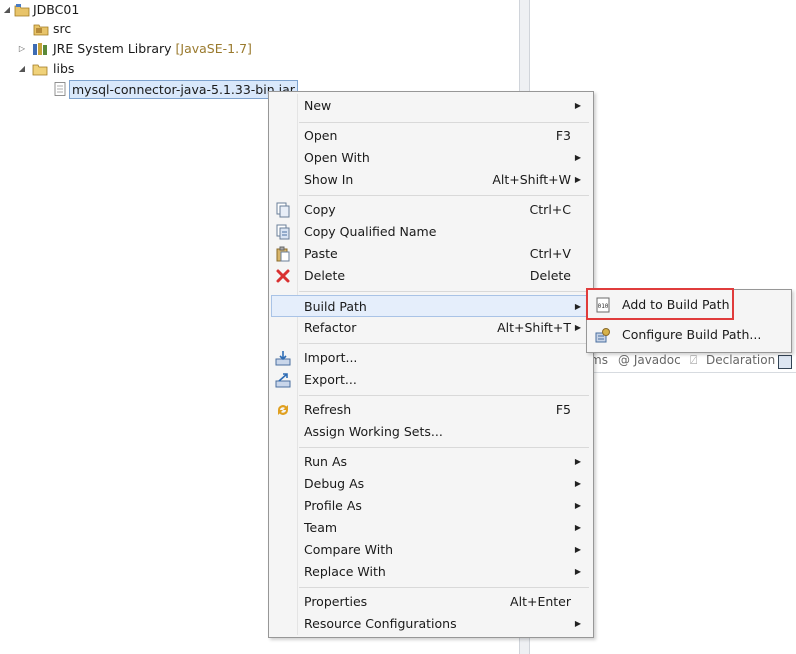 The width and height of the screenshot is (796, 654). I want to click on copy-qualified-name-icon, so click(283, 232).